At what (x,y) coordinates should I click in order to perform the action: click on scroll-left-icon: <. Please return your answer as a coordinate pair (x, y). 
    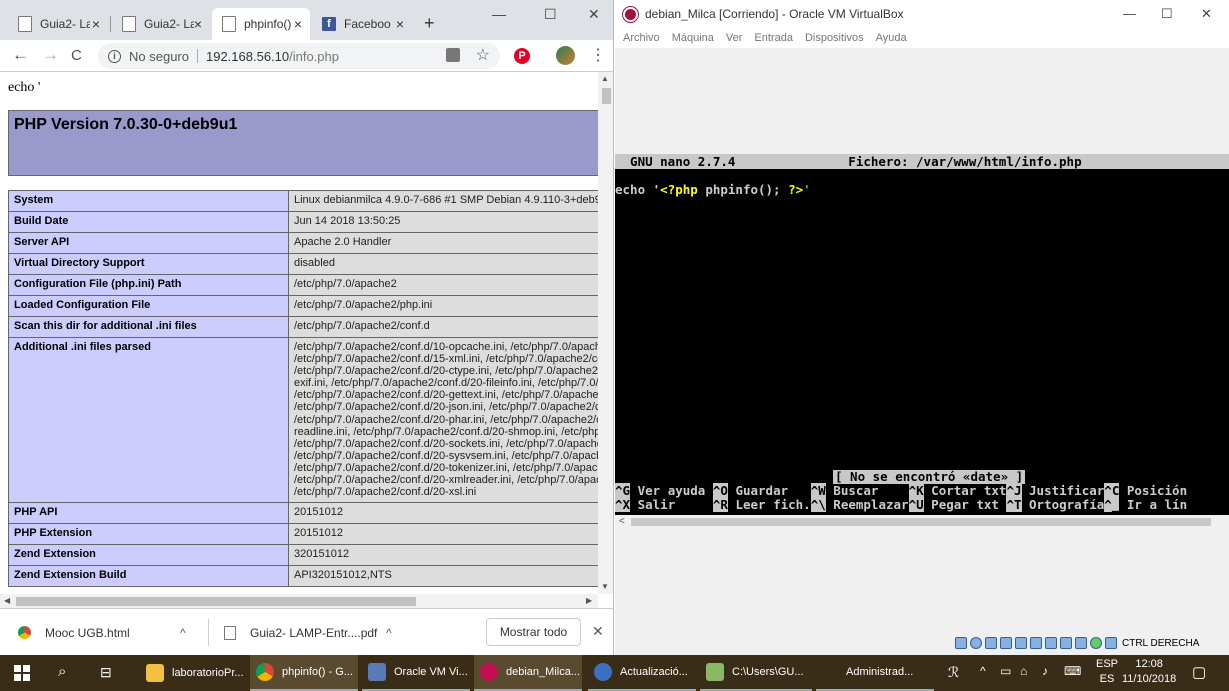
    Looking at the image, I should click on (622, 521).